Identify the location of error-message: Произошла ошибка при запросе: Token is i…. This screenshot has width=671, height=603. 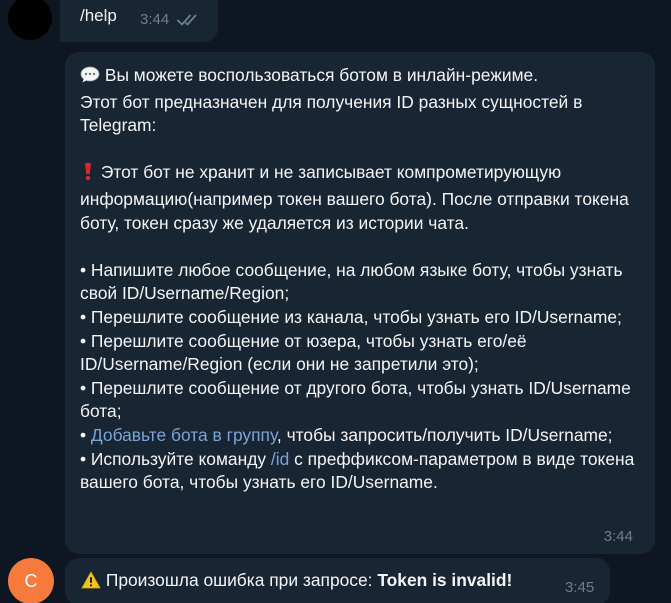
(296, 582).